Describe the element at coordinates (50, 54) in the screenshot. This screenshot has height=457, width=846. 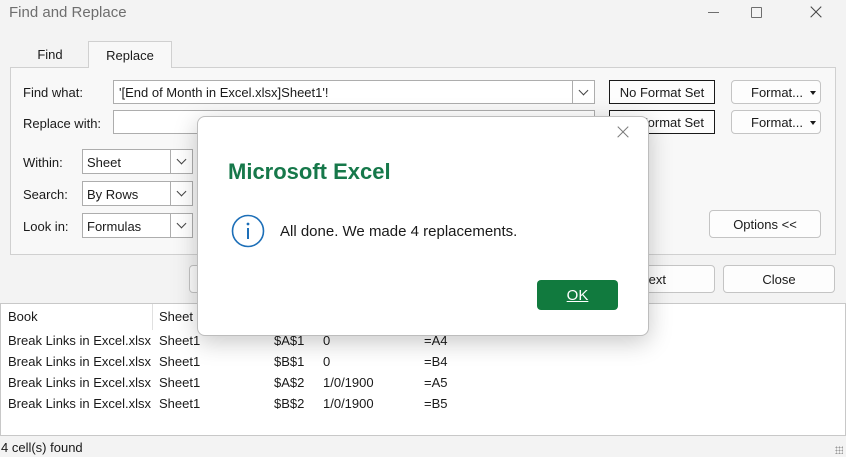
I see `tab-find: Find` at that location.